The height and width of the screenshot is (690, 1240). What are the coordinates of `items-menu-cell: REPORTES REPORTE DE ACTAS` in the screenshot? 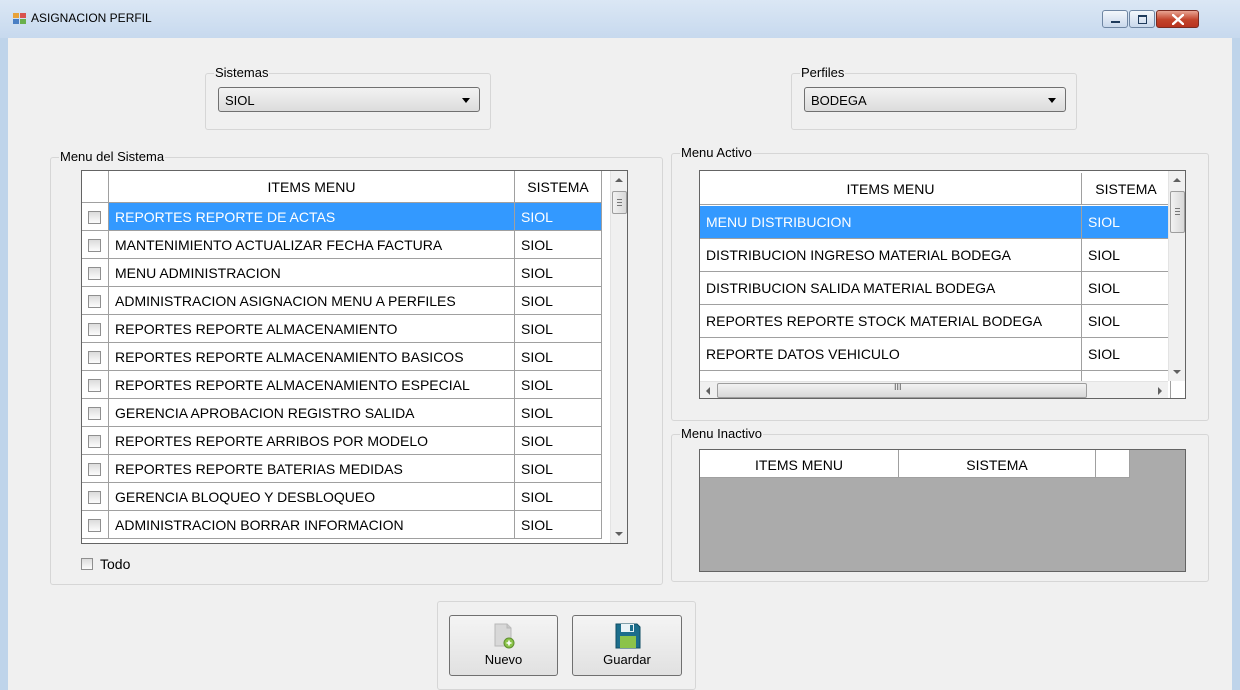 It's located at (312, 217).